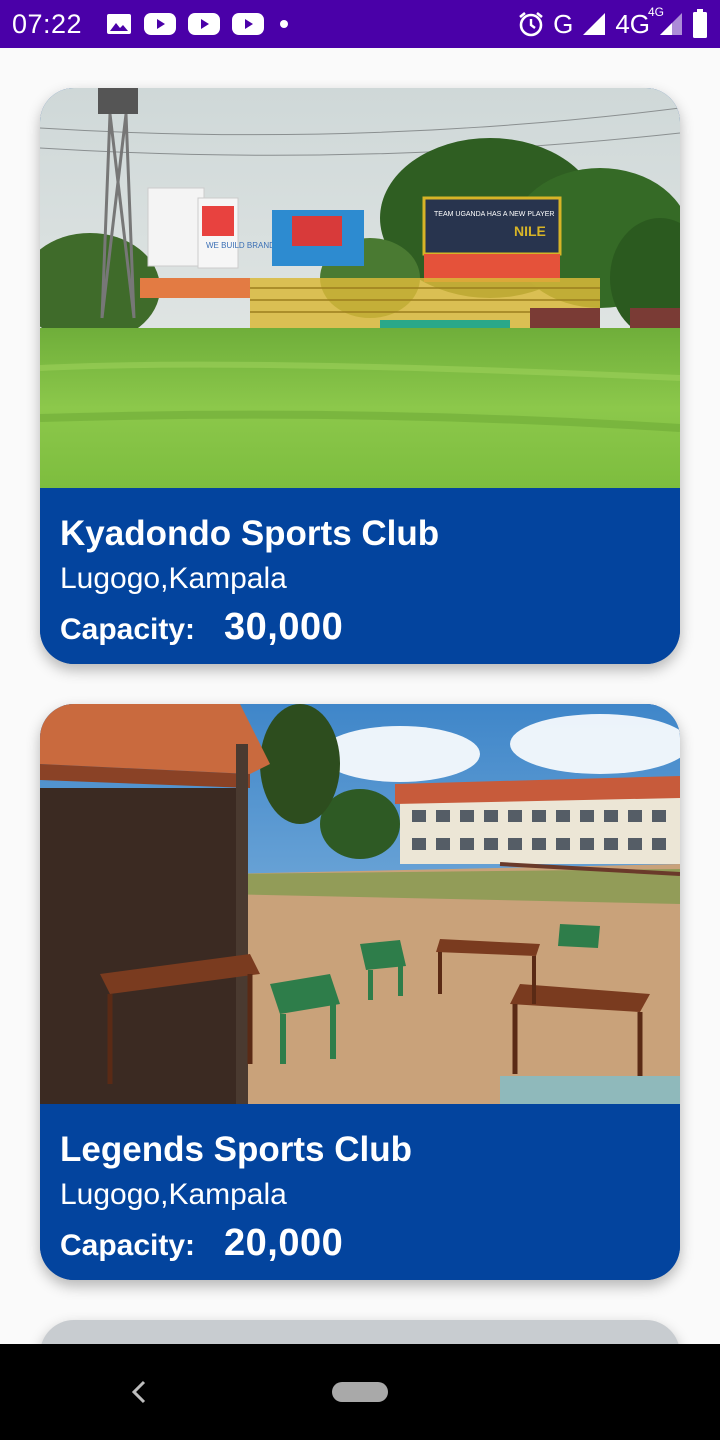 The height and width of the screenshot is (1440, 720). I want to click on club-capacity-row: Capacity: 30,000, so click(360, 627).